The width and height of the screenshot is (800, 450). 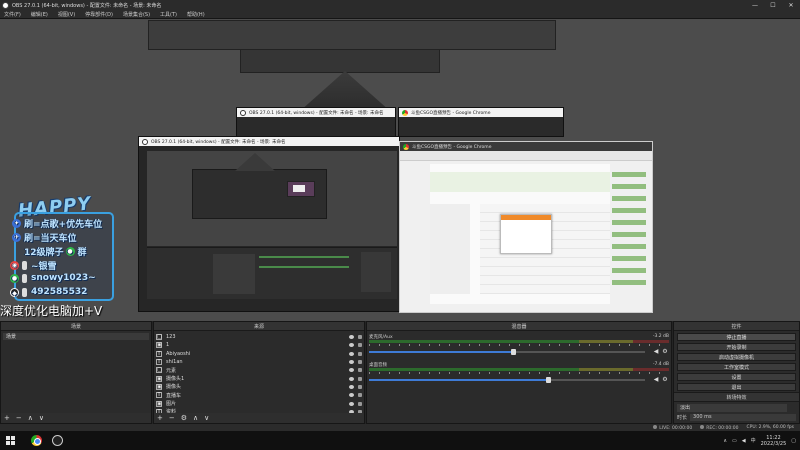 I want to click on info-line-5: ● snowy1023~, so click(x=53, y=278).